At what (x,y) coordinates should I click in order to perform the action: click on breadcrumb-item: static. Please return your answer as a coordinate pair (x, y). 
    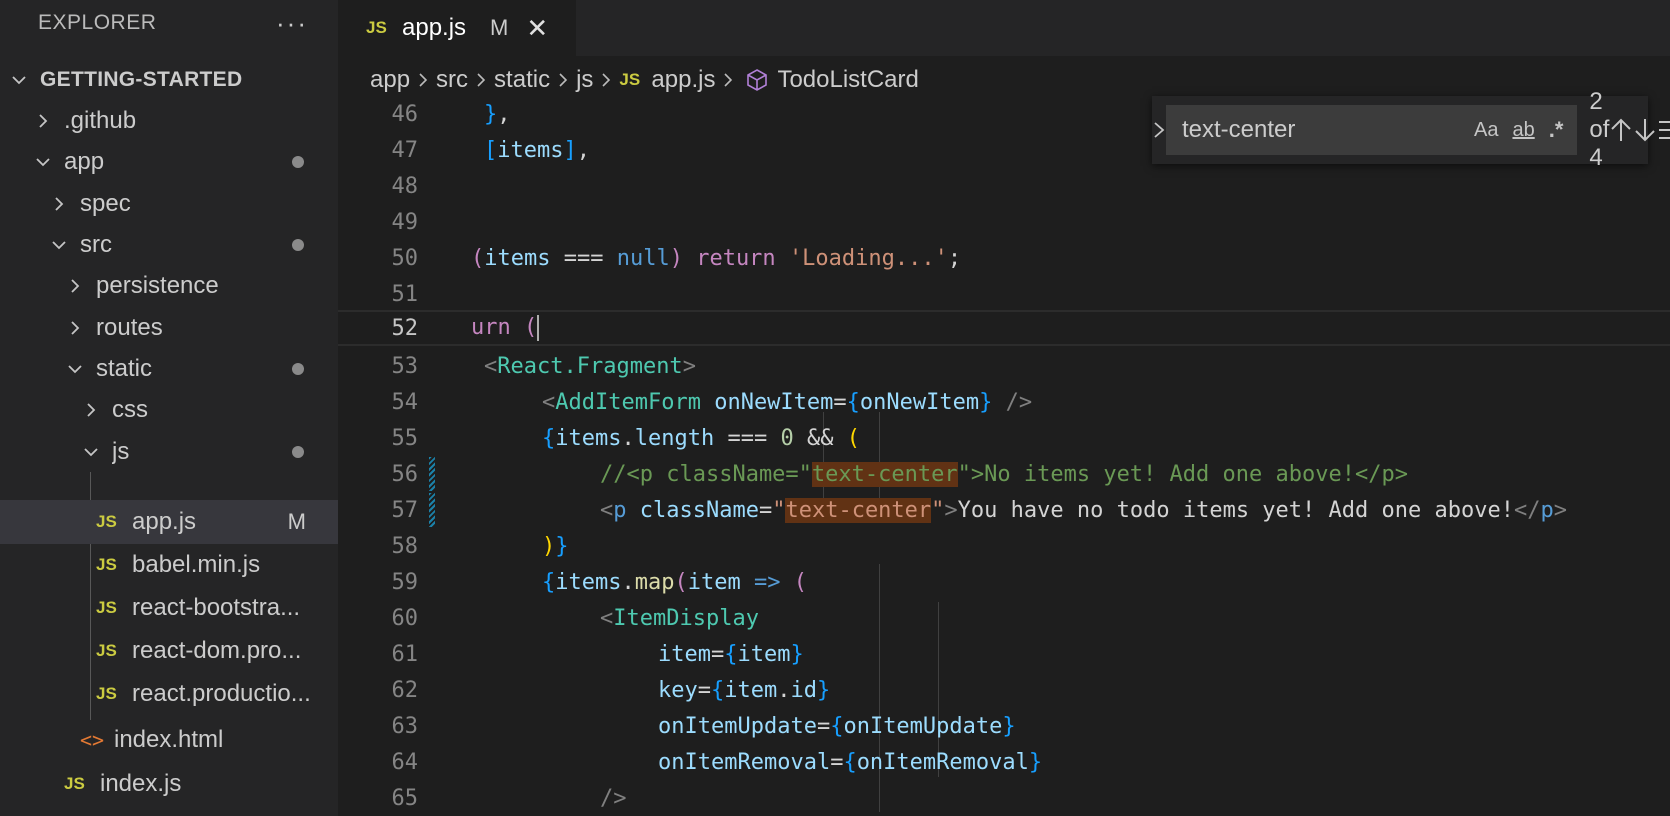
    Looking at the image, I should click on (522, 80).